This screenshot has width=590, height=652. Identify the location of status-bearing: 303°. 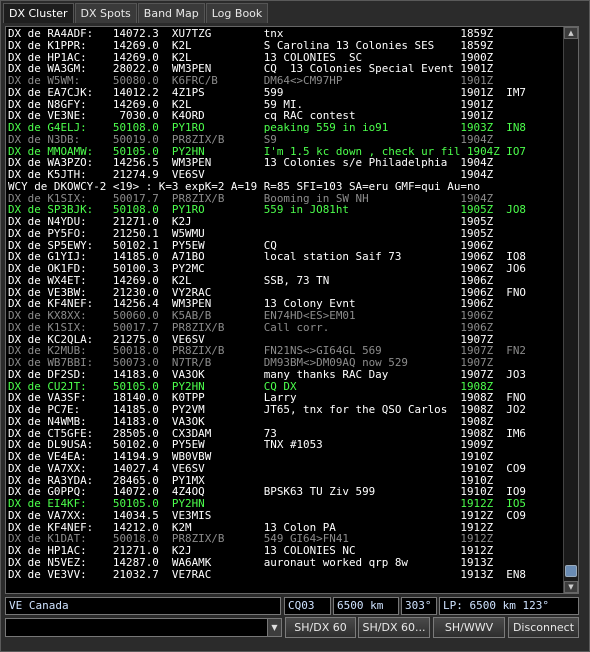
(419, 606).